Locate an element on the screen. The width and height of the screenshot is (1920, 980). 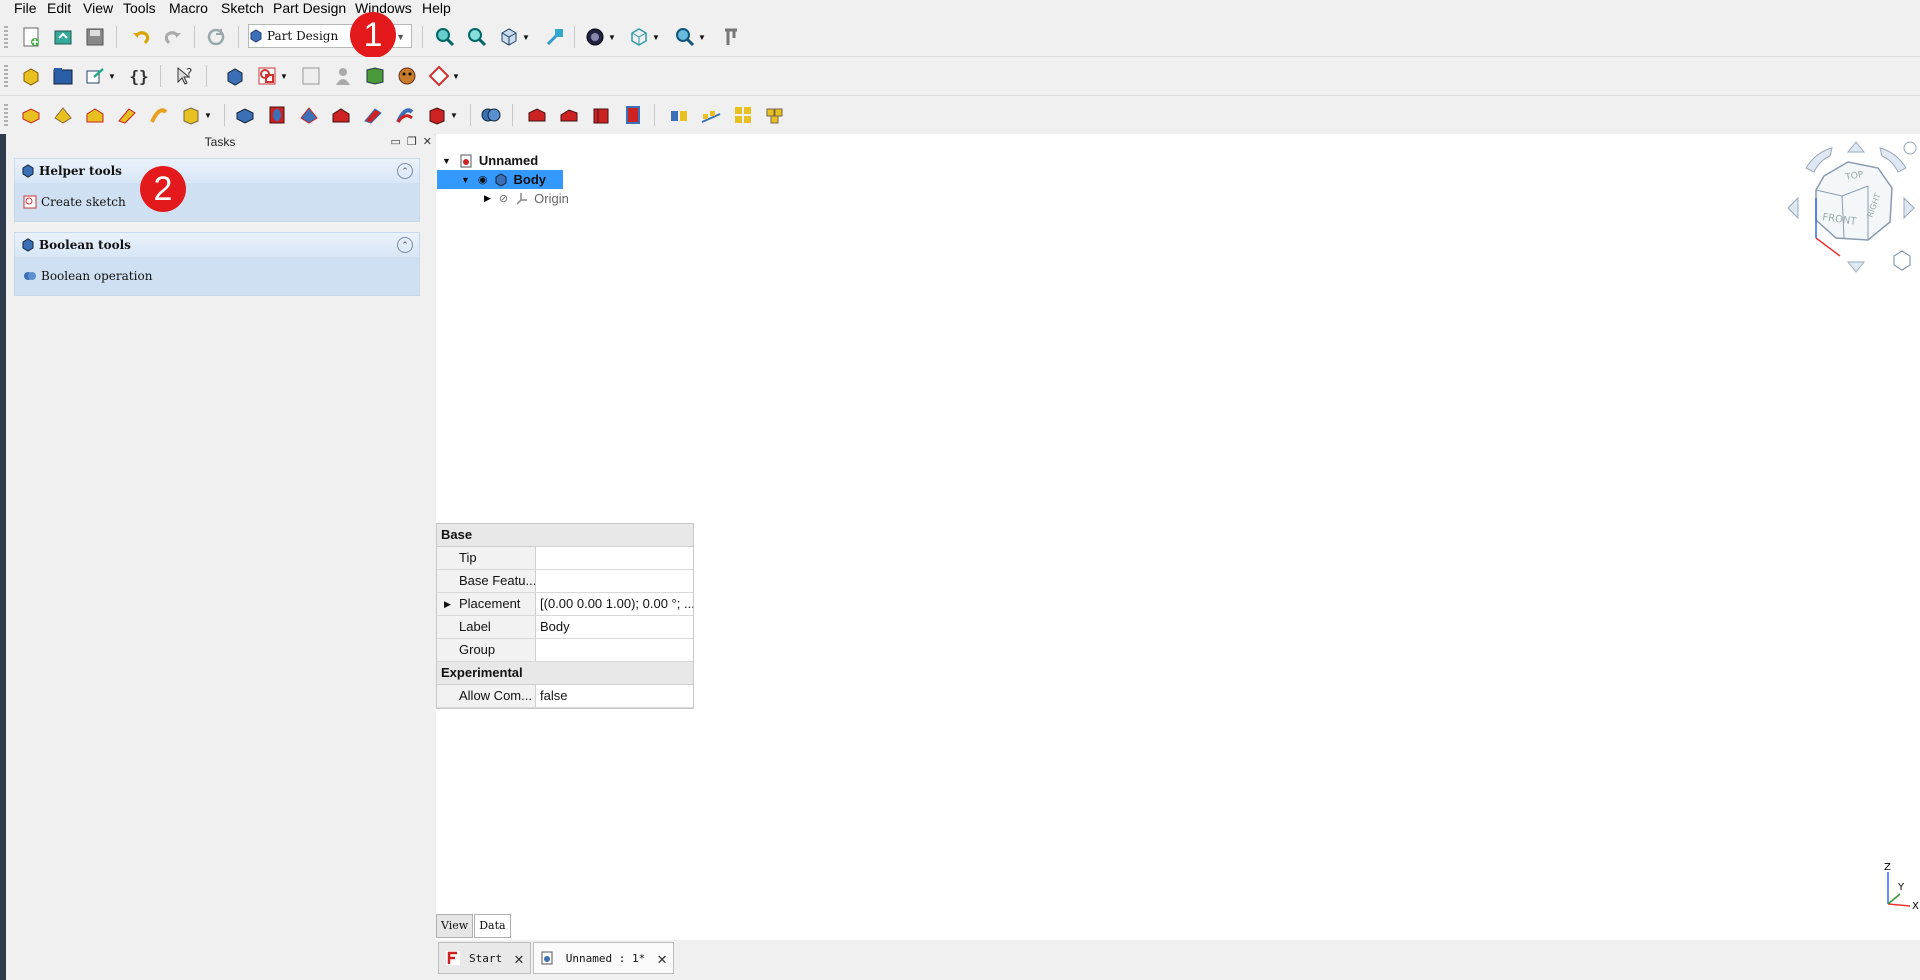
boolean-operation-action: Boolean operation is located at coordinates (217, 276).